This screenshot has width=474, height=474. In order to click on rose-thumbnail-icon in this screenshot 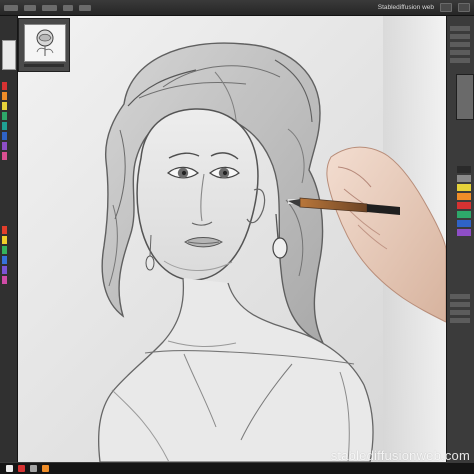, I will do `click(45, 42)`.